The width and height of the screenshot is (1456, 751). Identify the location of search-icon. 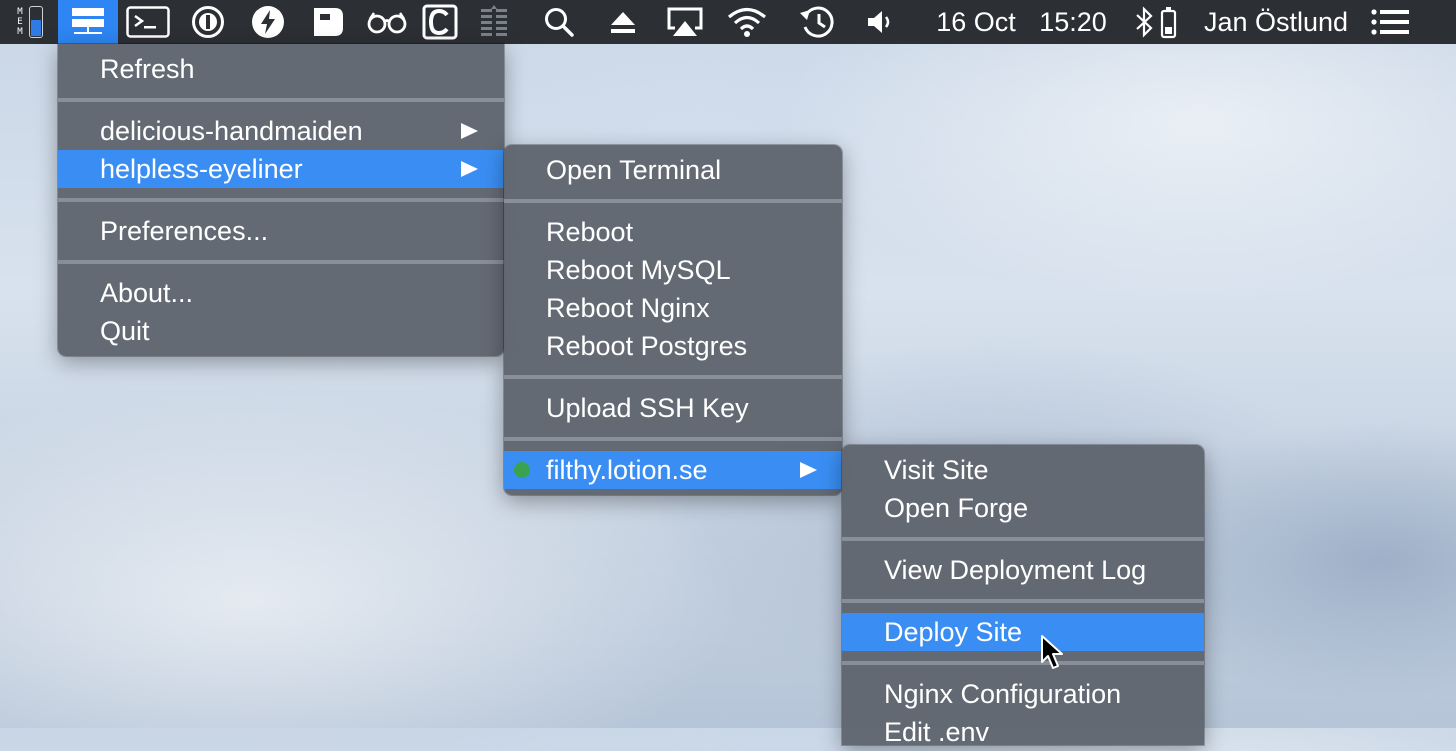
(559, 22).